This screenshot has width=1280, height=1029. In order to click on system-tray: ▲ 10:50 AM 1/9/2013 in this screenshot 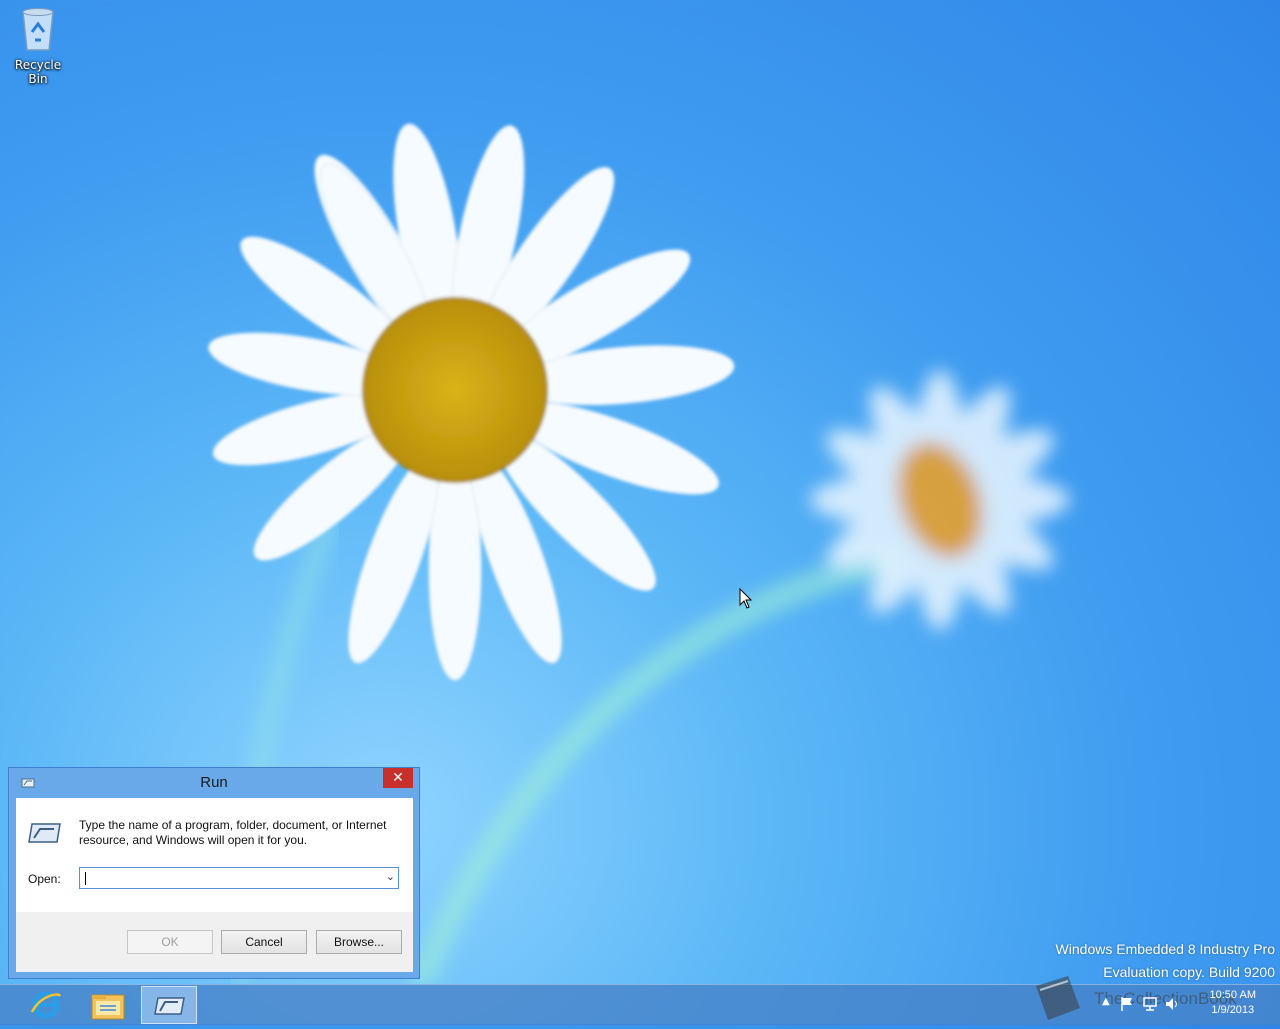, I will do `click(1185, 1004)`.